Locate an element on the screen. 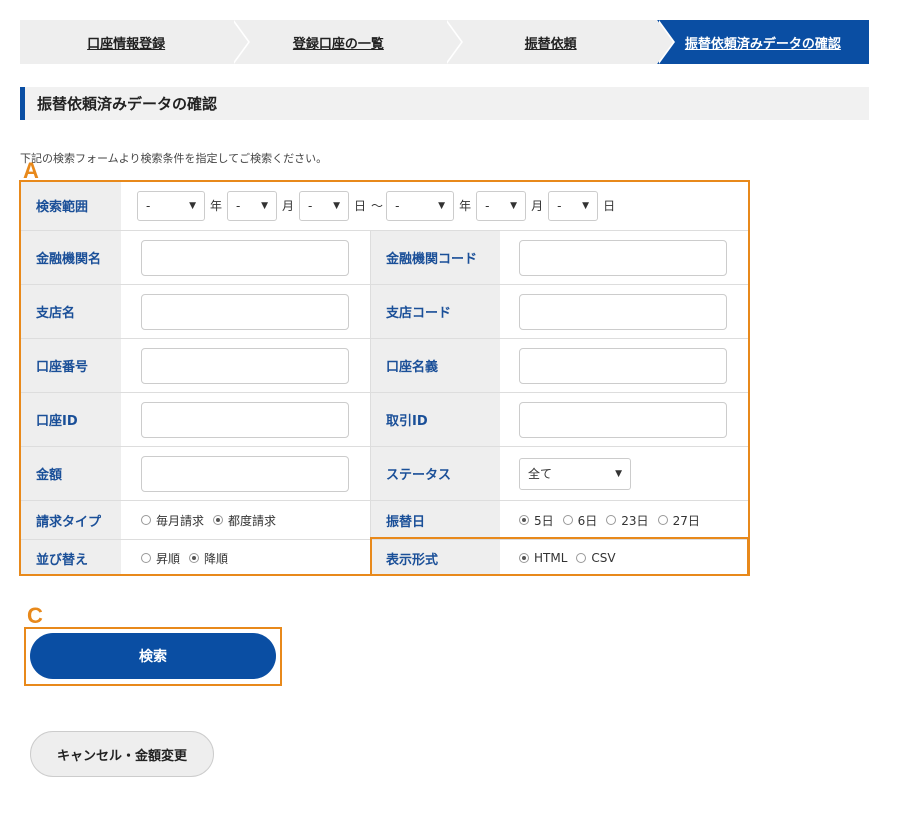 The height and width of the screenshot is (820, 910). transfer-day-6-radio: 6日 is located at coordinates (579, 520).